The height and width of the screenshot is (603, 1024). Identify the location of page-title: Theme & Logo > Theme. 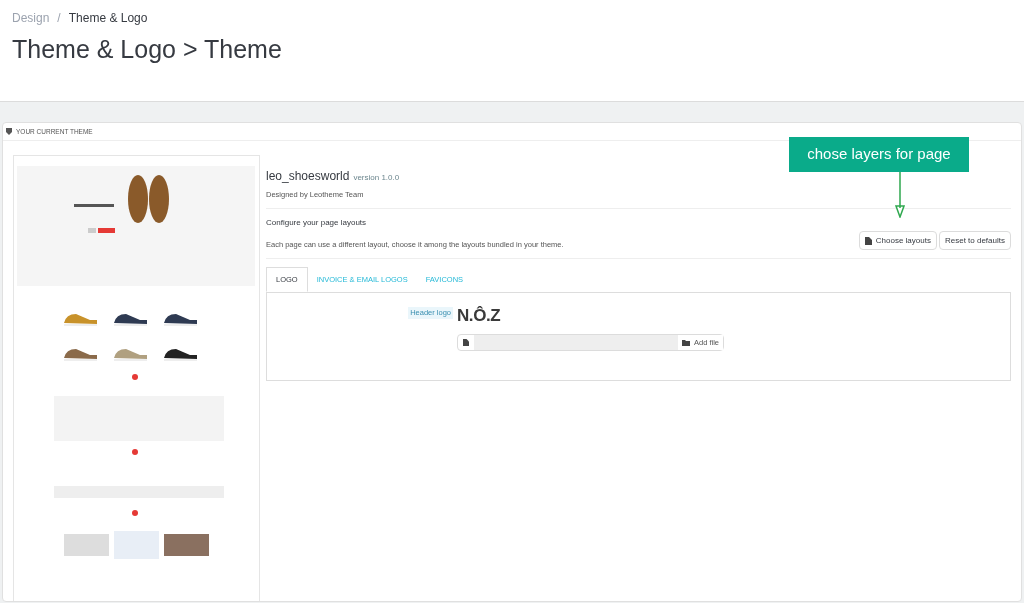
(147, 49).